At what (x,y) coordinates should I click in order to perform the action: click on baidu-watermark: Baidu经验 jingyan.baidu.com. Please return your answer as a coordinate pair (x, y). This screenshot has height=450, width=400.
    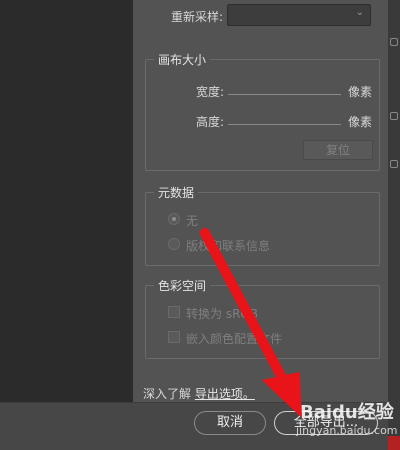
    Looking at the image, I should click on (345, 419).